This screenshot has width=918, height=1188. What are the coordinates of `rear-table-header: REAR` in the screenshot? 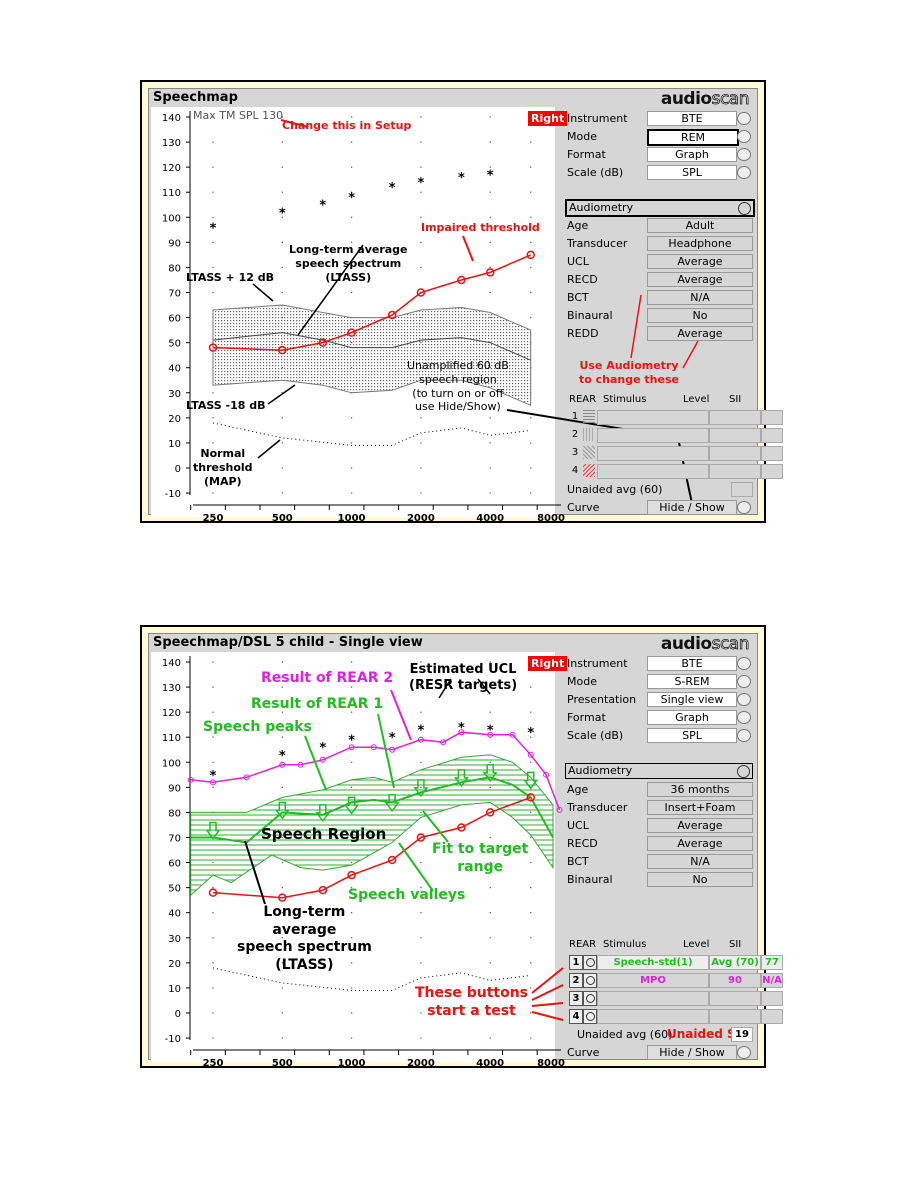 It's located at (583, 944).